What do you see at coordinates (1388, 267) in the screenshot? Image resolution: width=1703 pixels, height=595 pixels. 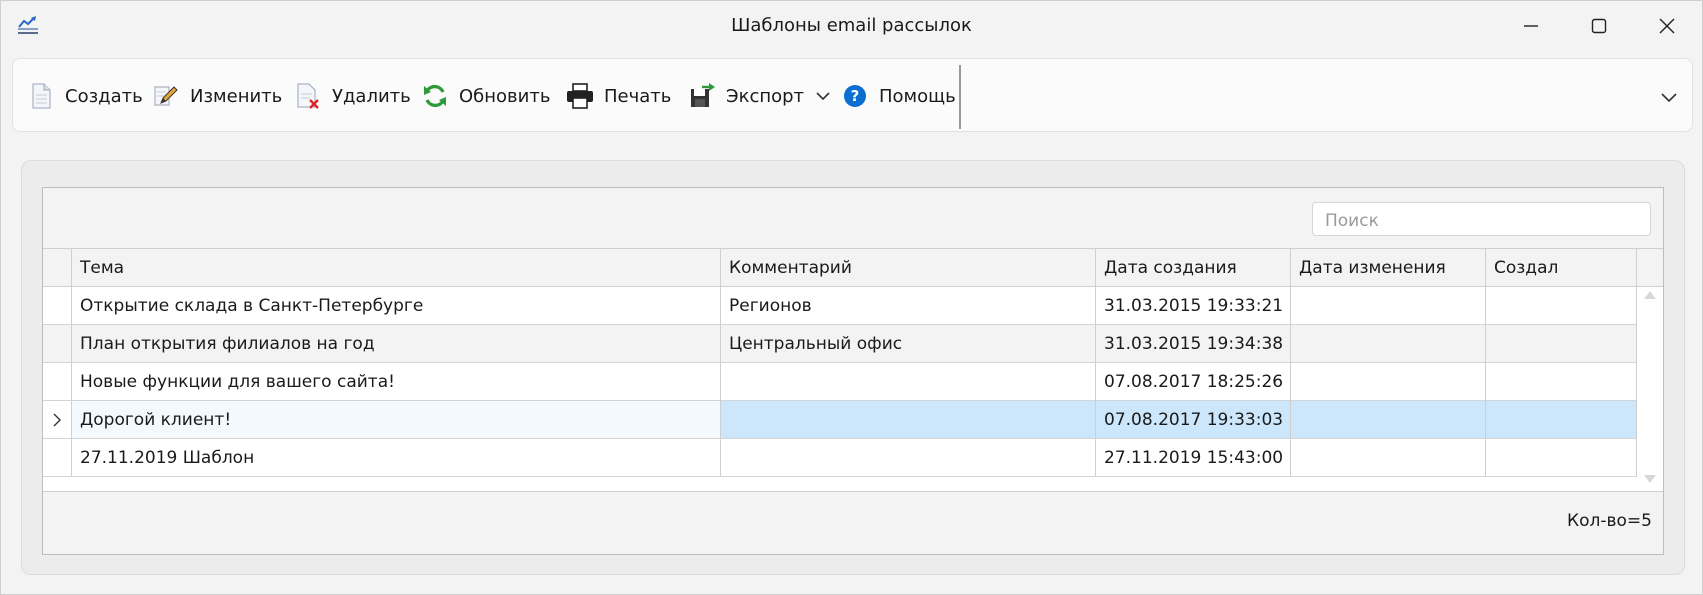 I see `column-header-modified: Дата изменения` at bounding box center [1388, 267].